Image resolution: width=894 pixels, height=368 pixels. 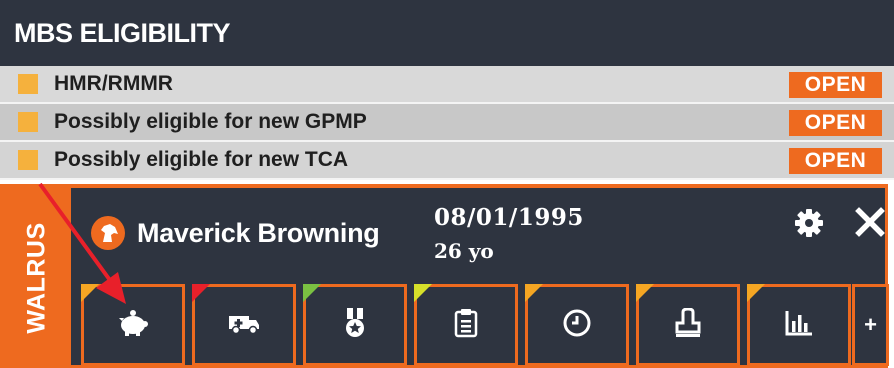 I want to click on tile-medal, so click(x=355, y=325).